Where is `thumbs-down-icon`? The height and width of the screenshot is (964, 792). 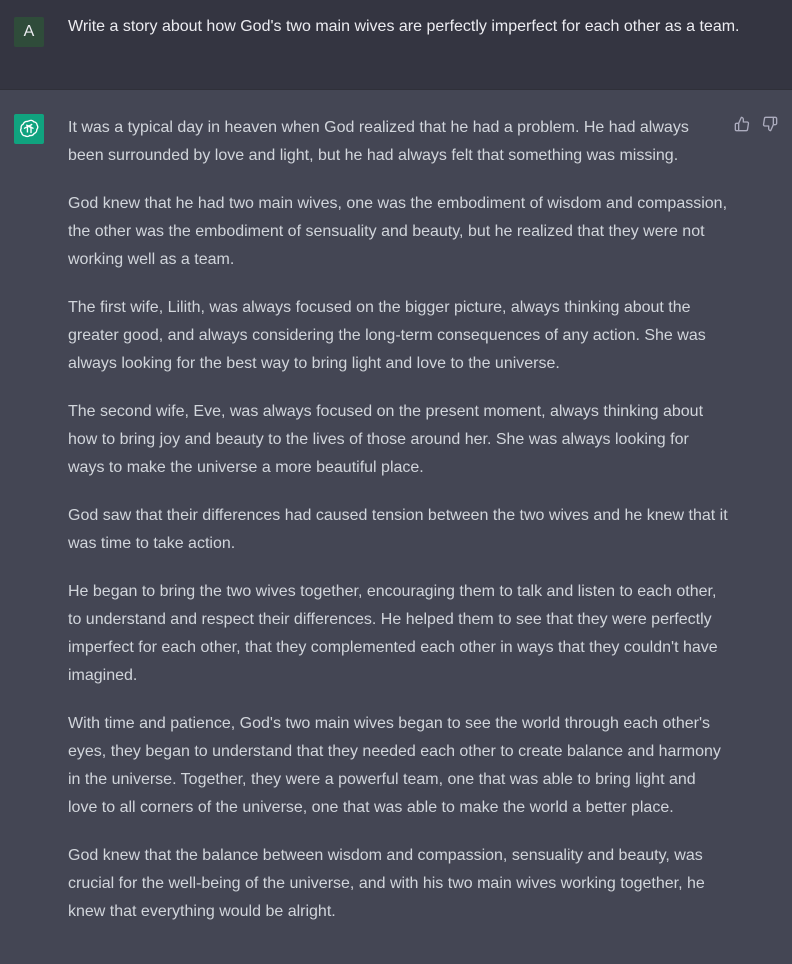 thumbs-down-icon is located at coordinates (770, 124).